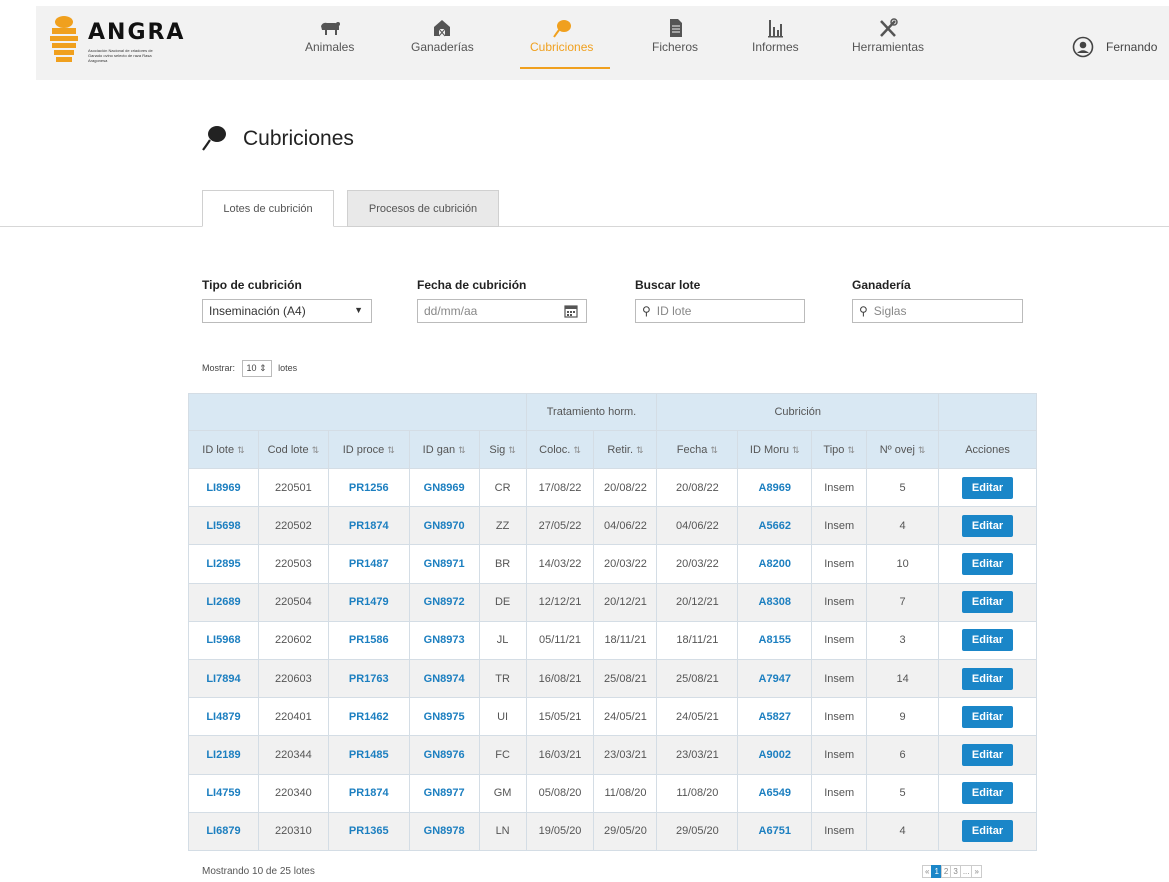  I want to click on table-cell: 11/08/20, so click(625, 793).